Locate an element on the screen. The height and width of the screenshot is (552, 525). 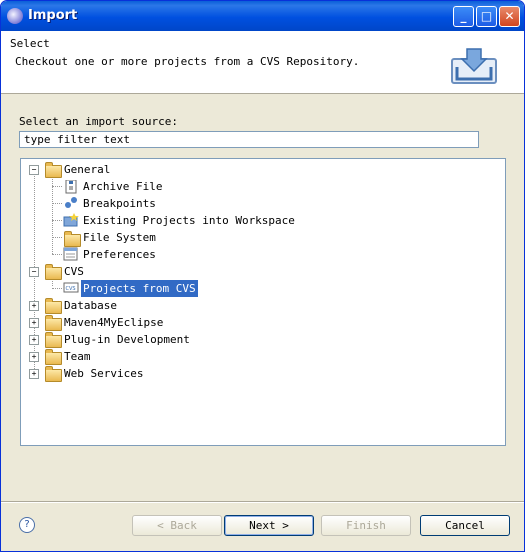
import-source-label: Select an import source: is located at coordinates (98, 121).